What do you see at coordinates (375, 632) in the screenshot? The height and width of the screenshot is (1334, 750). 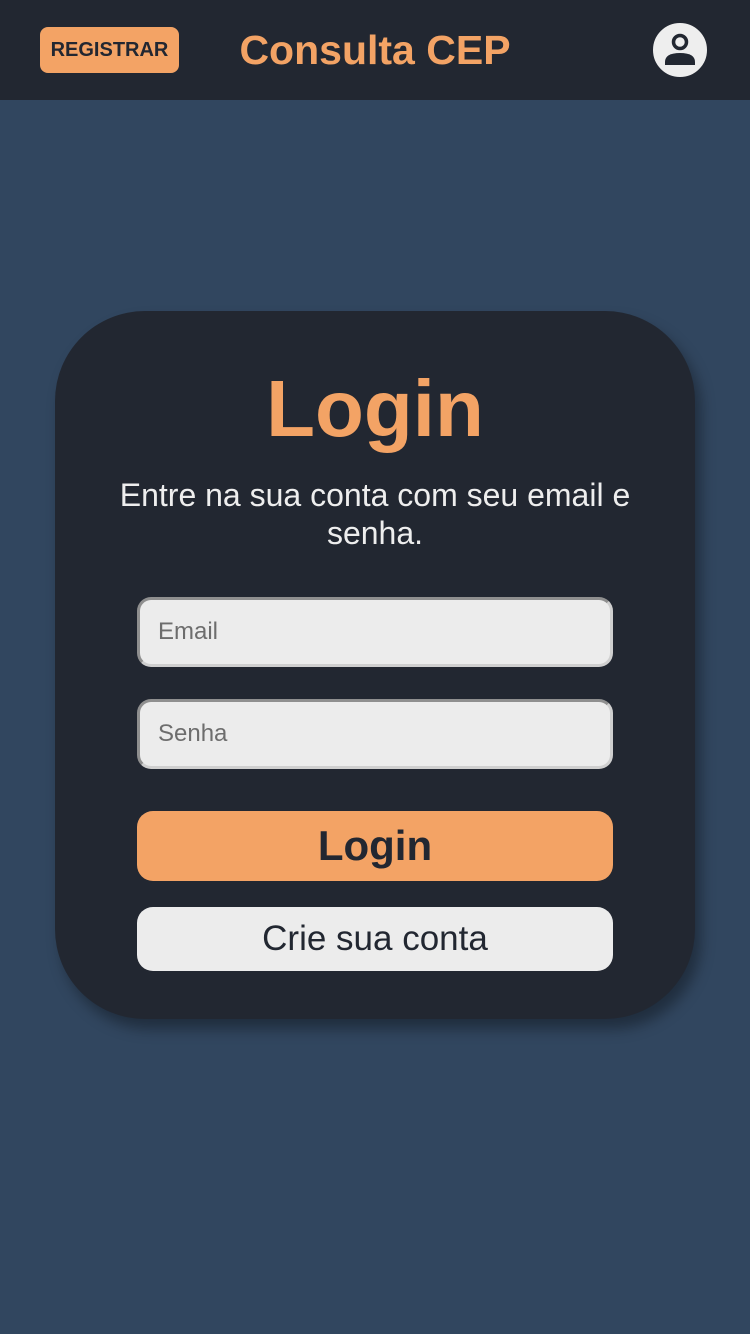 I see `email-field` at bounding box center [375, 632].